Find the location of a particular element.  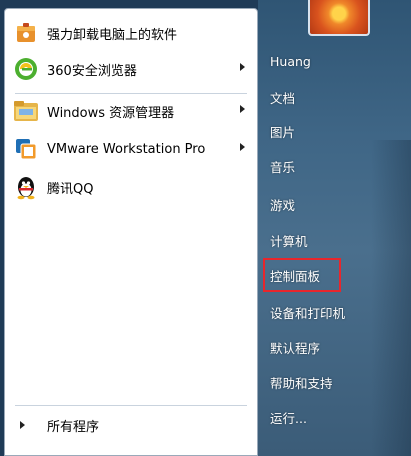

place-label: Huang is located at coordinates (290, 61).